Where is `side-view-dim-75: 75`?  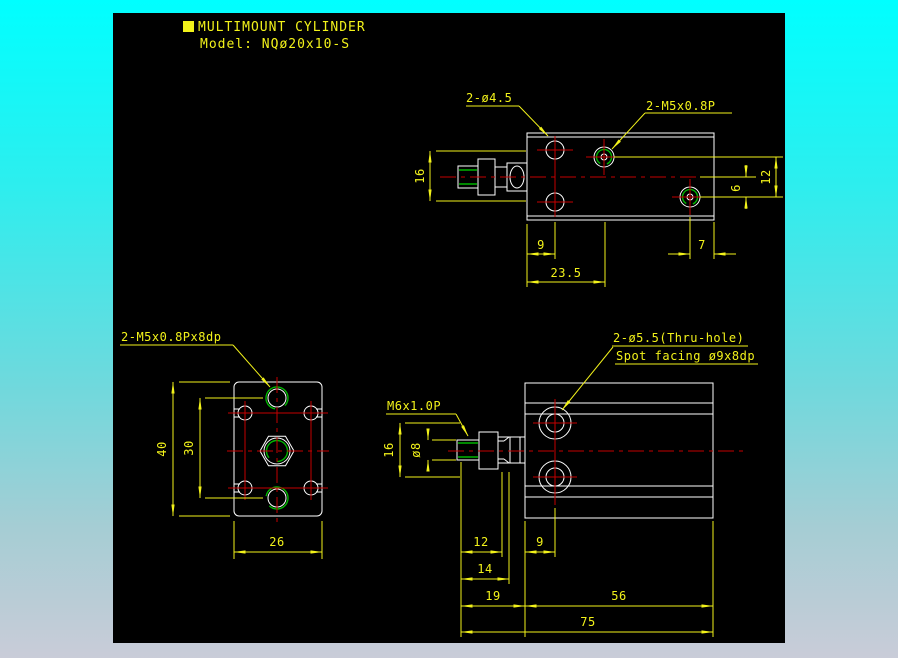 side-view-dim-75: 75 is located at coordinates (587, 622).